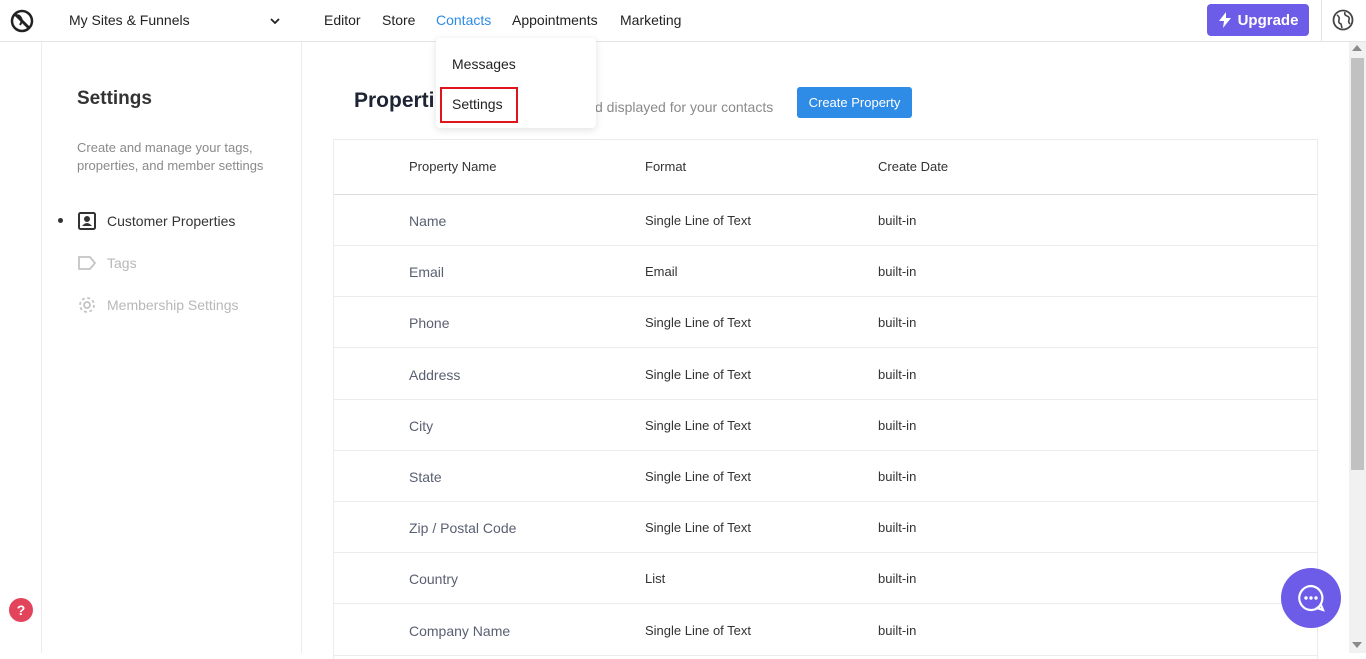 The image size is (1366, 659). What do you see at coordinates (60, 220) in the screenshot?
I see `active-indicator` at bounding box center [60, 220].